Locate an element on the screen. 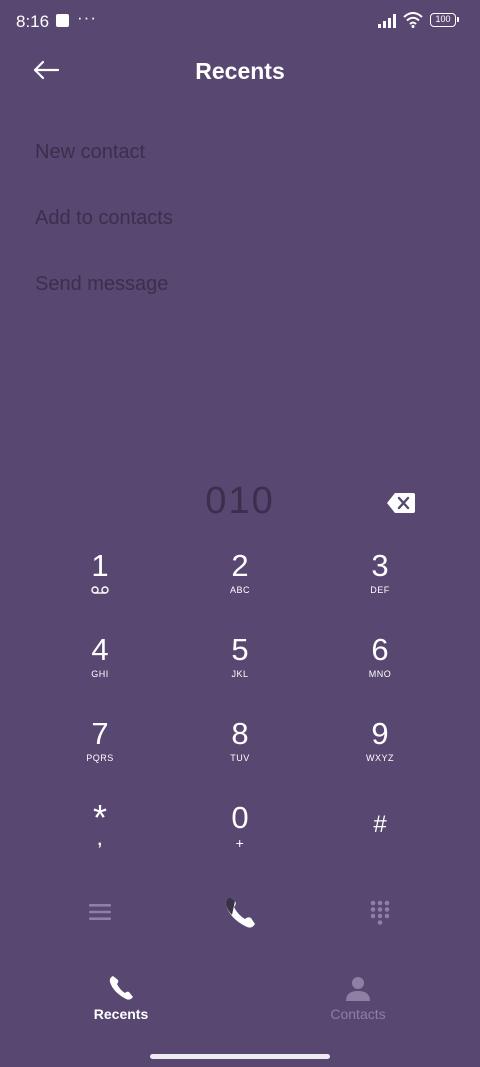 Image resolution: width=480 pixels, height=1067 pixels. key-4: 4 GHI is located at coordinates (100, 667).